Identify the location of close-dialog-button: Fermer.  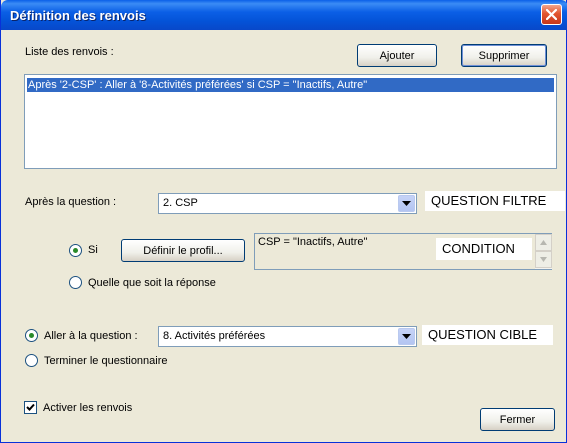
(517, 419).